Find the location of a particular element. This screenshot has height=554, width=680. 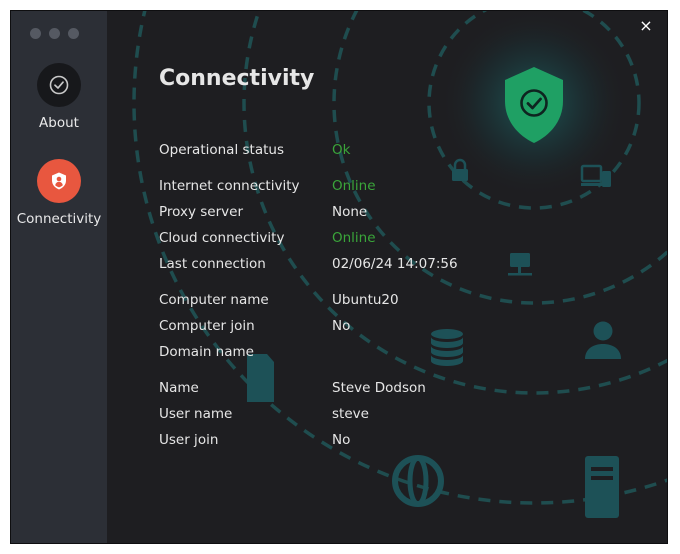

info-row-user-join: User join No is located at coordinates (254, 440).